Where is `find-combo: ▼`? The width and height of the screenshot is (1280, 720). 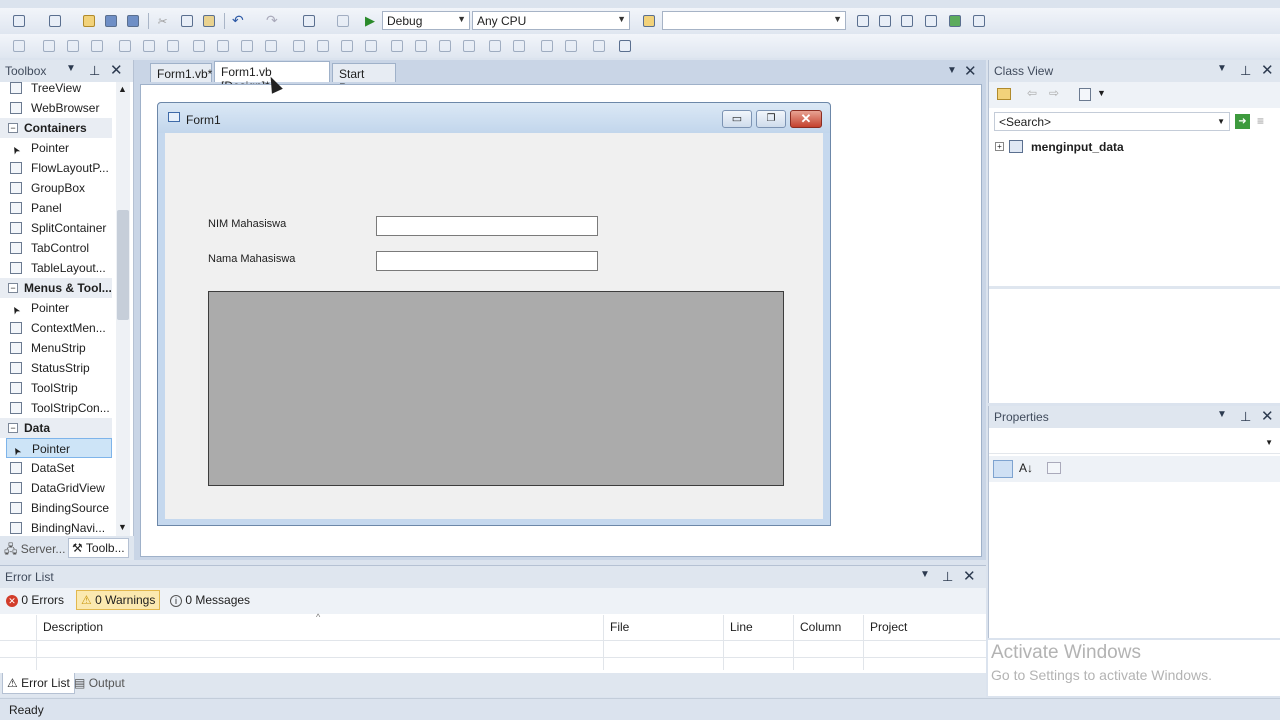 find-combo: ▼ is located at coordinates (754, 20).